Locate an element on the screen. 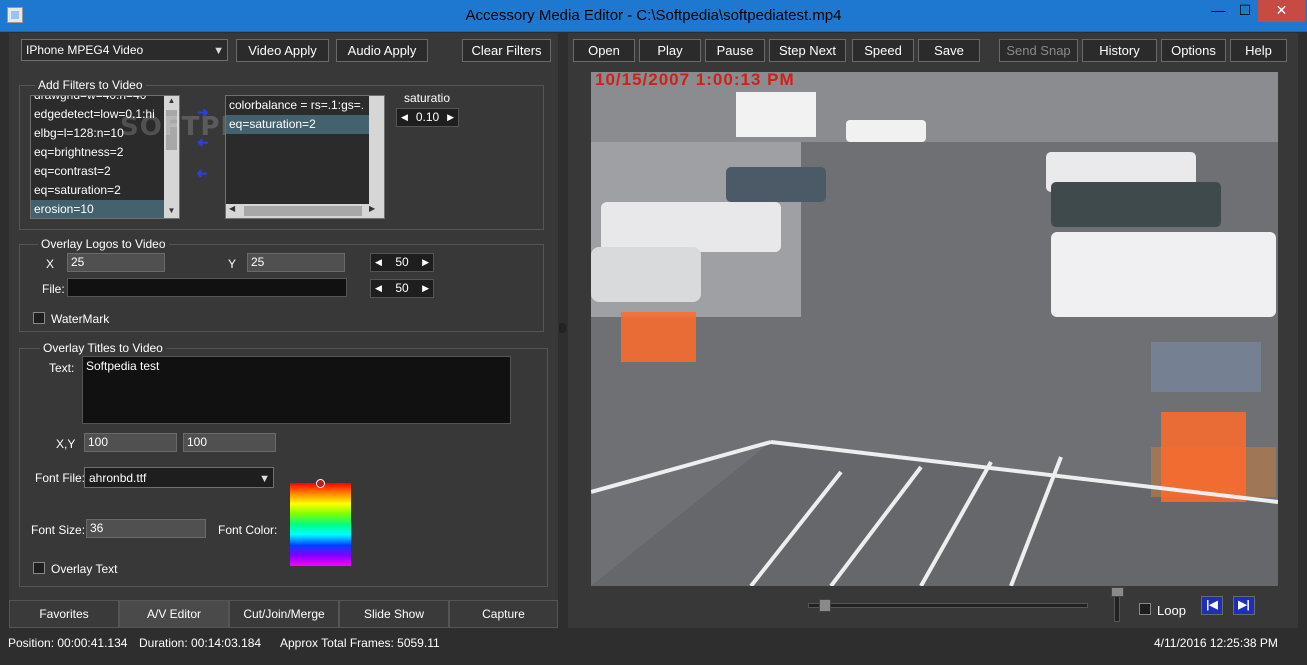 The width and height of the screenshot is (1307, 665). logo-file-input is located at coordinates (207, 287).